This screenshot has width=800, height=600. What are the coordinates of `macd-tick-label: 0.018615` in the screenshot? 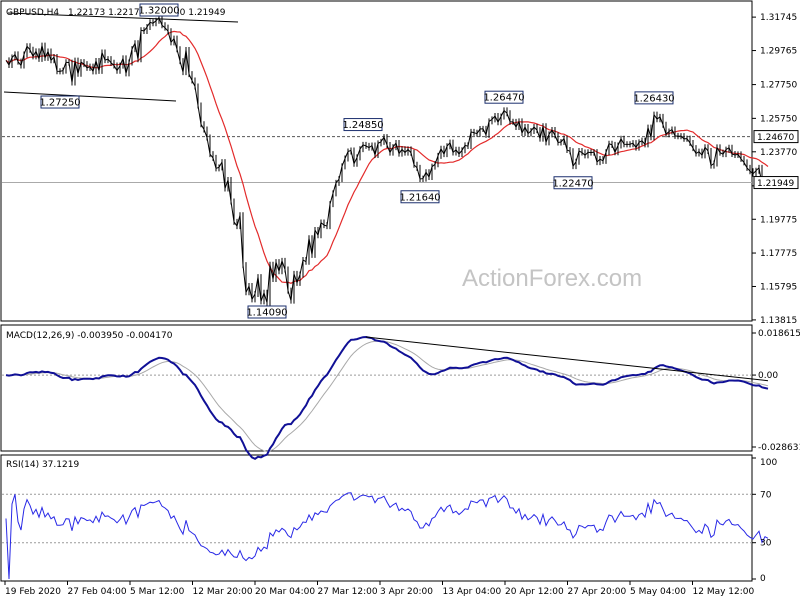 It's located at (779, 334).